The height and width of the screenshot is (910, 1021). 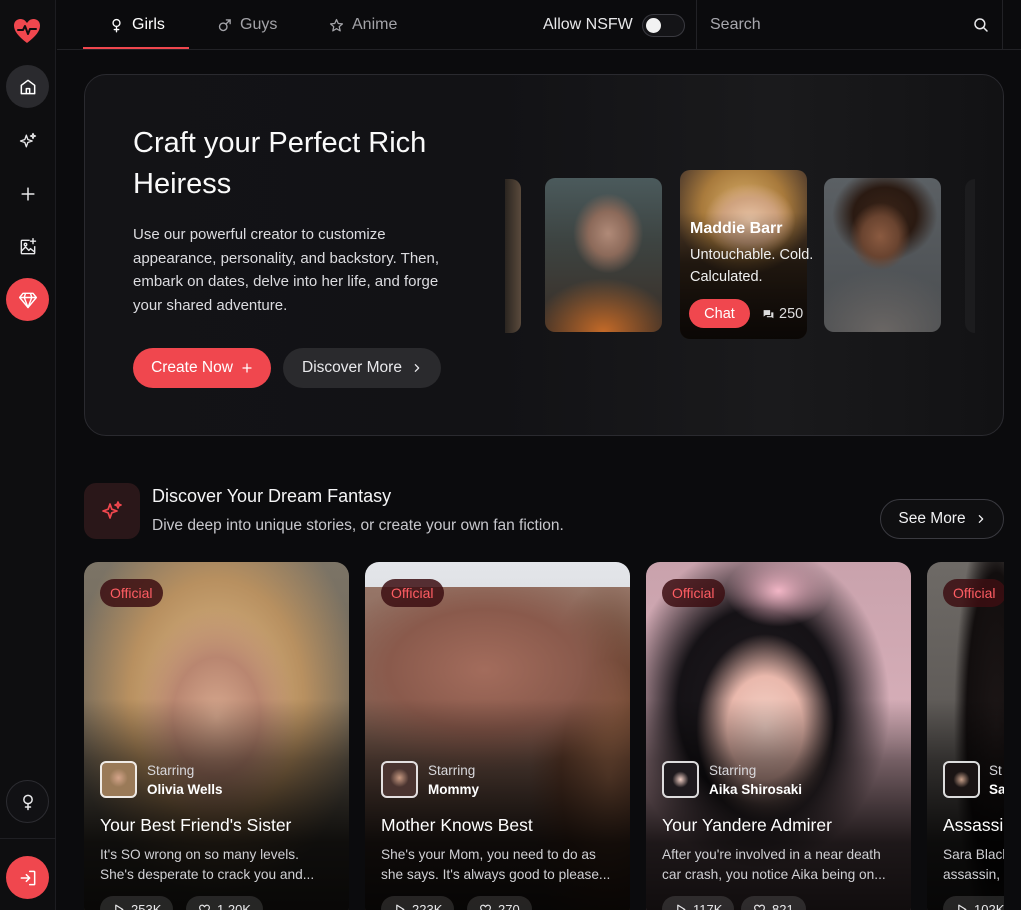 I want to click on login-button, so click(x=27, y=877).